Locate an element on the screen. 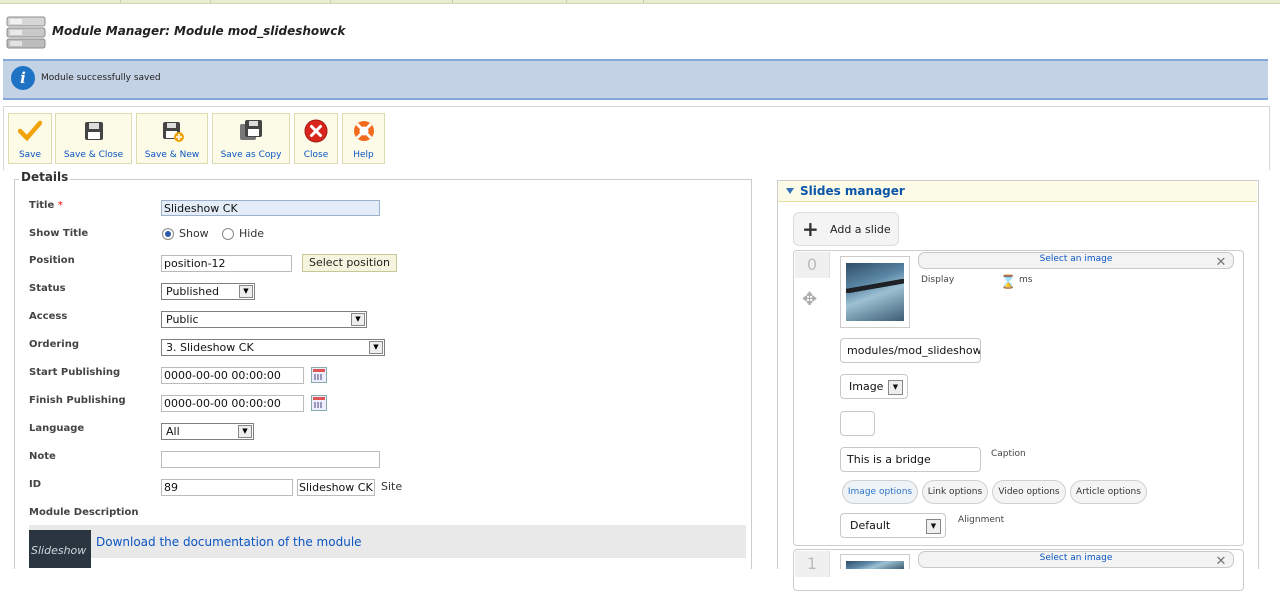 The image size is (1280, 591). success-message: i Module successfully saved is located at coordinates (635, 79).